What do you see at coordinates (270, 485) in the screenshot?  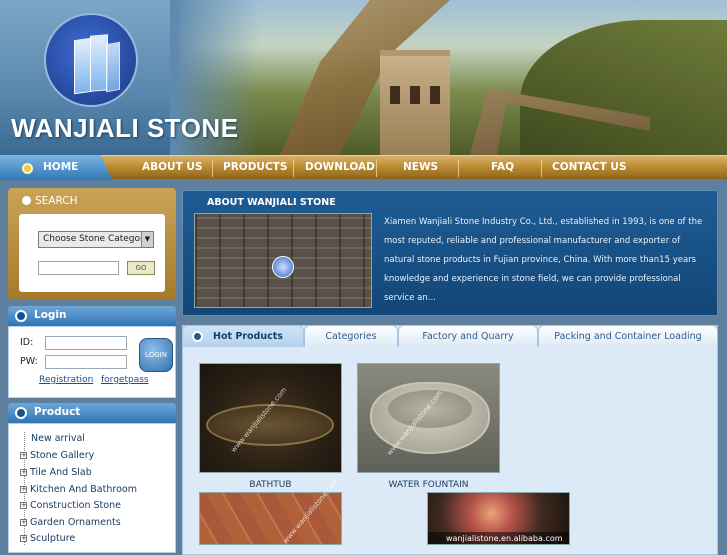 I see `bathtub-caption: BATHTUB` at bounding box center [270, 485].